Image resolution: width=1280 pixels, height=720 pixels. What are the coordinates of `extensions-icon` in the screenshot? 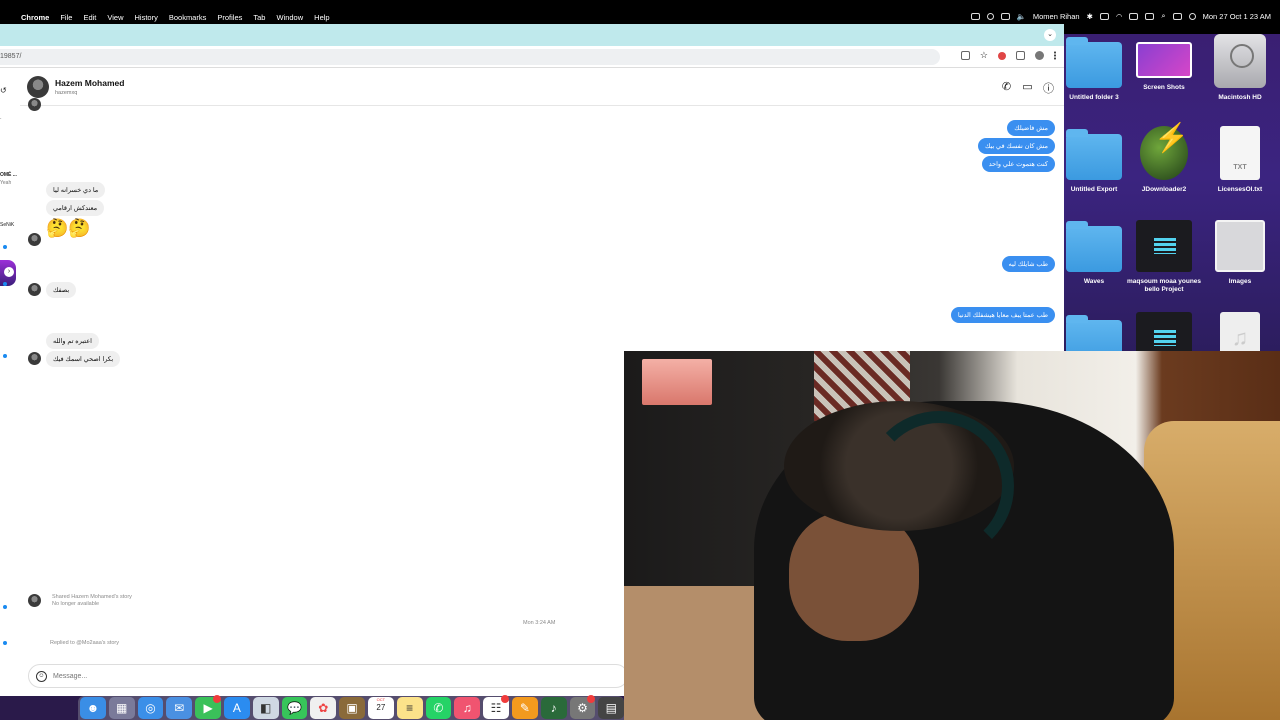 It's located at (1020, 55).